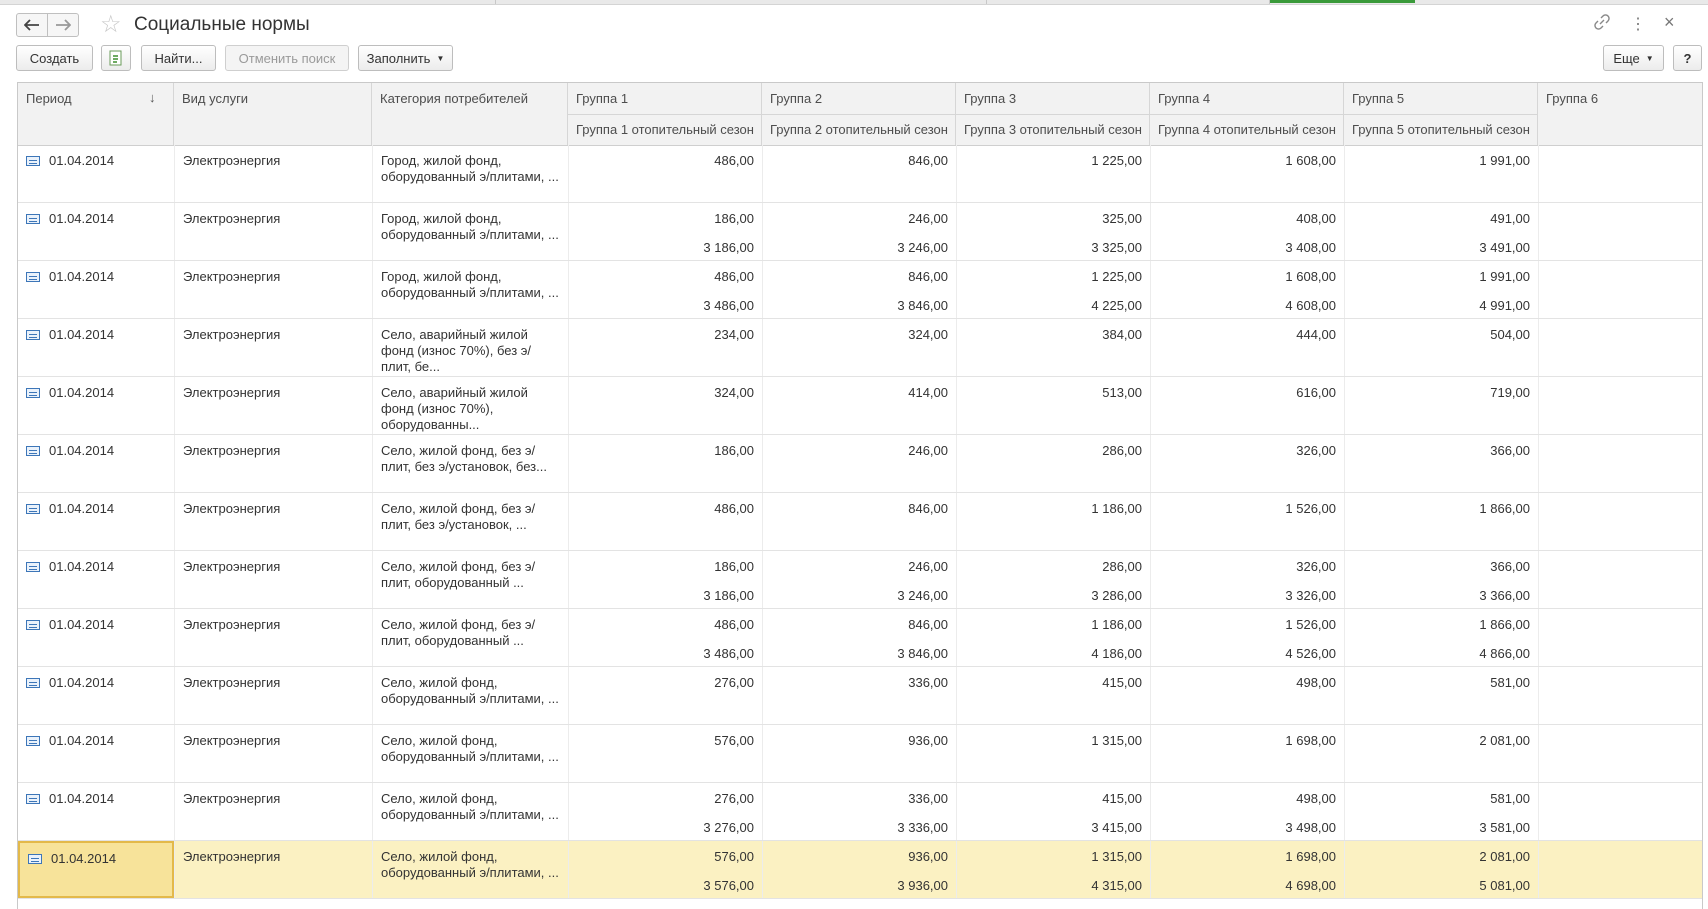 Image resolution: width=1708 pixels, height=909 pixels. I want to click on group-2-cell: 246,00, so click(859, 463).